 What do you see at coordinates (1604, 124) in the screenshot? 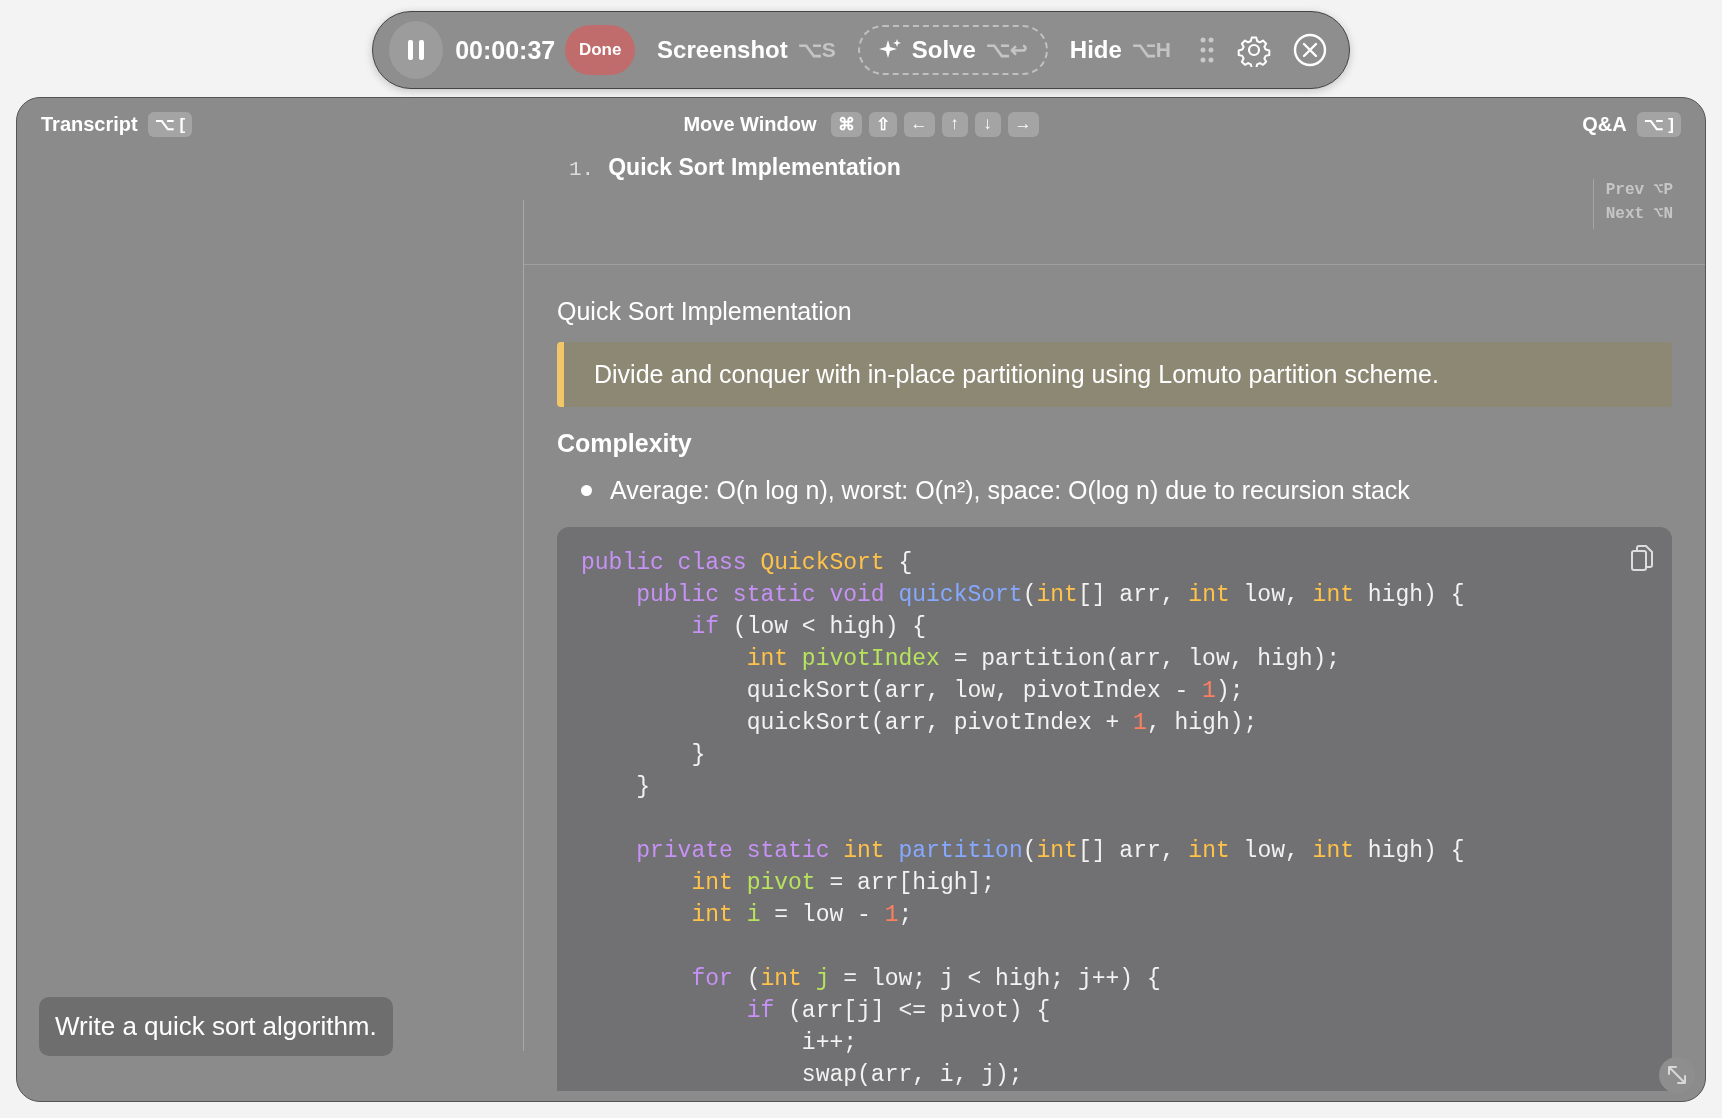
I see `qa-label: Q&A` at bounding box center [1604, 124].